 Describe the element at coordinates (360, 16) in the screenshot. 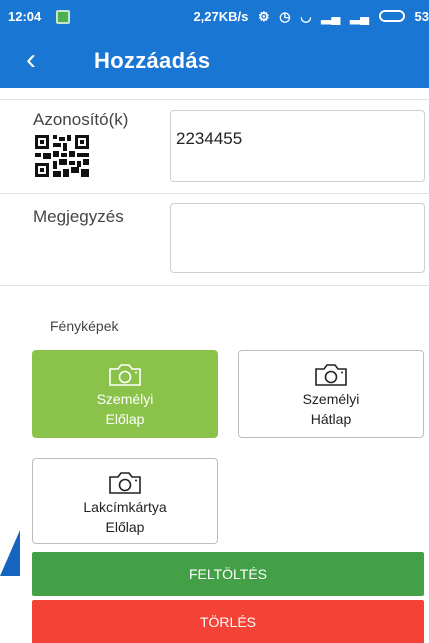

I see `signal-icon-2: ▂▄` at that location.